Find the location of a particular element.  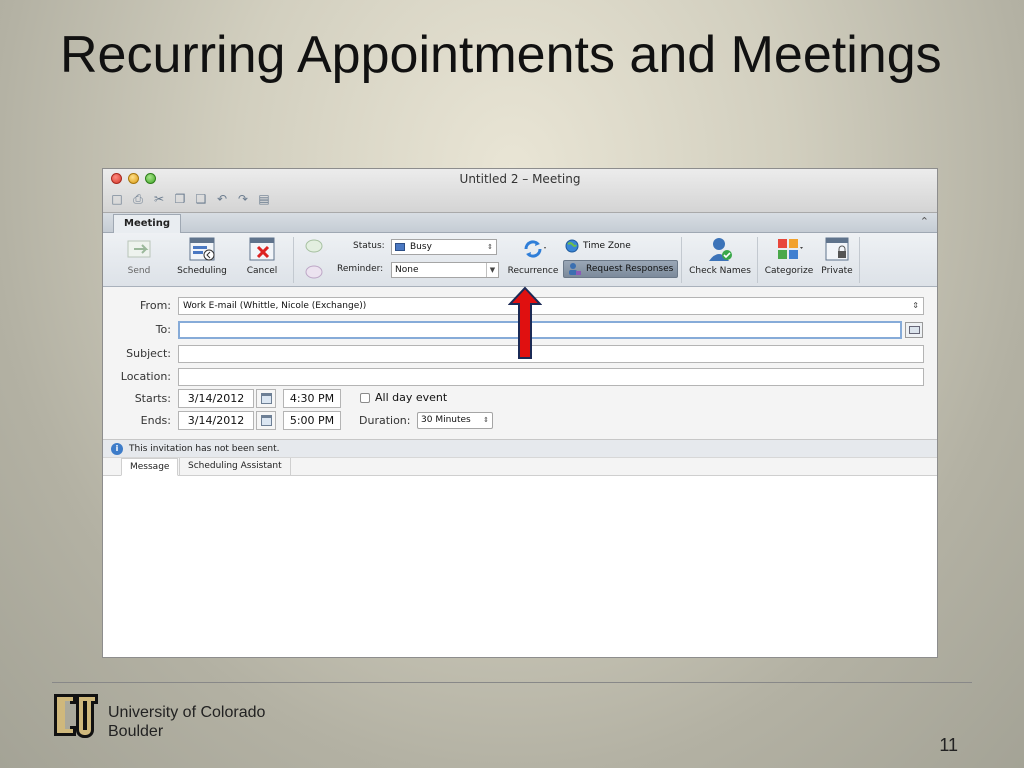

tab-message: Message is located at coordinates (150, 467).